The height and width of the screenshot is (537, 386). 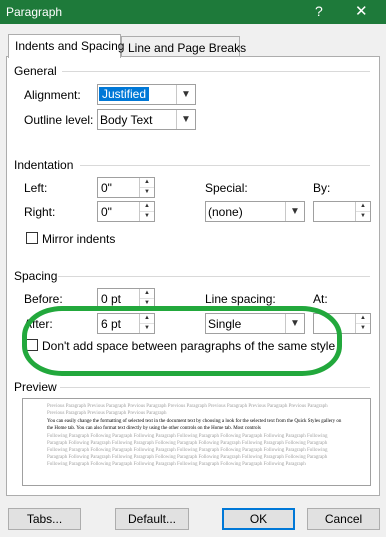 What do you see at coordinates (43, 299) in the screenshot?
I see `spacing-before-label: Before:` at bounding box center [43, 299].